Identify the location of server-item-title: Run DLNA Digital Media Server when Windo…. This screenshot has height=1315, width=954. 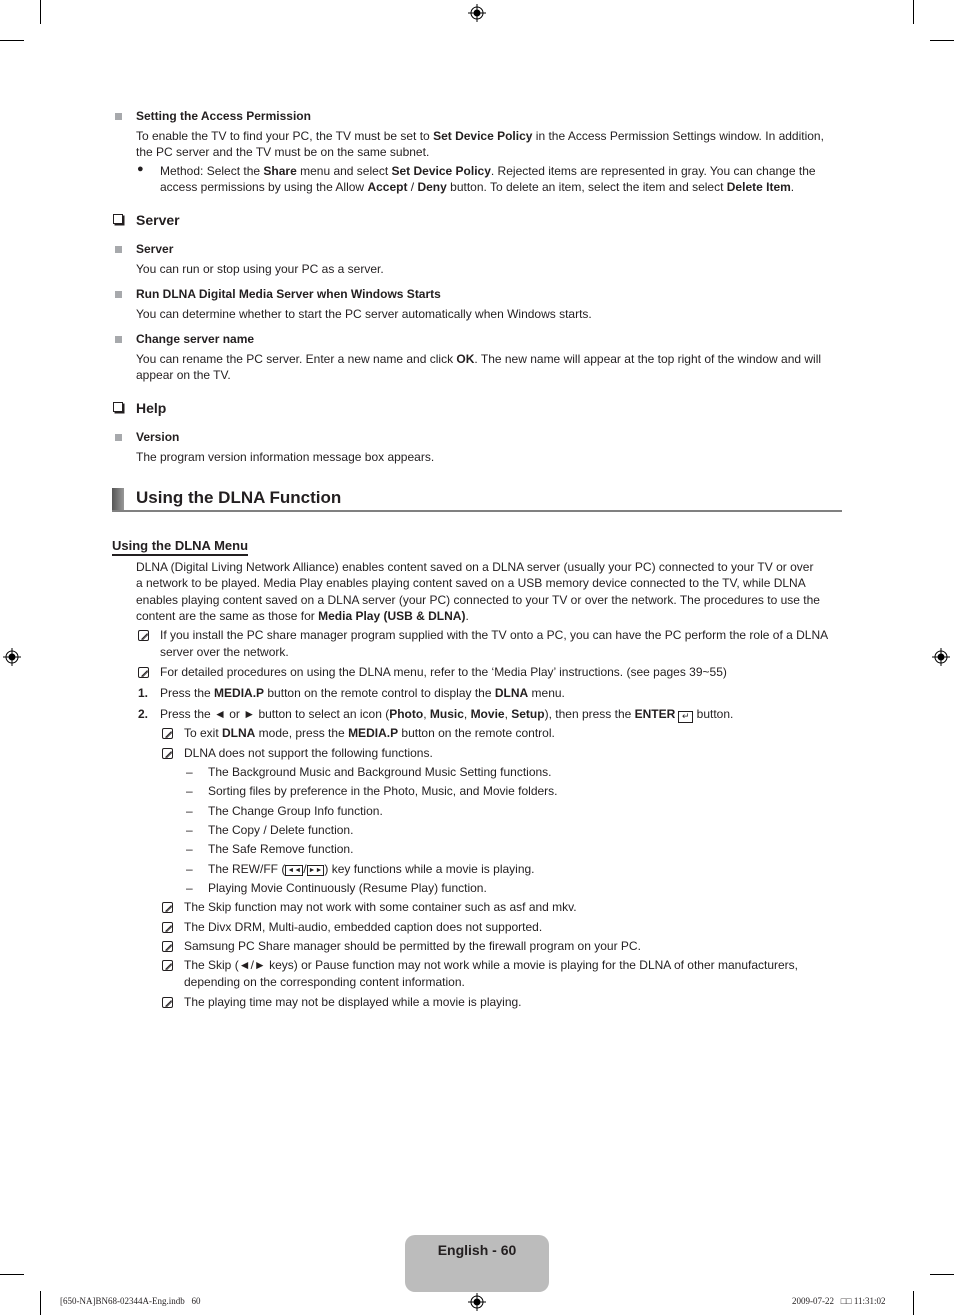
(288, 294).